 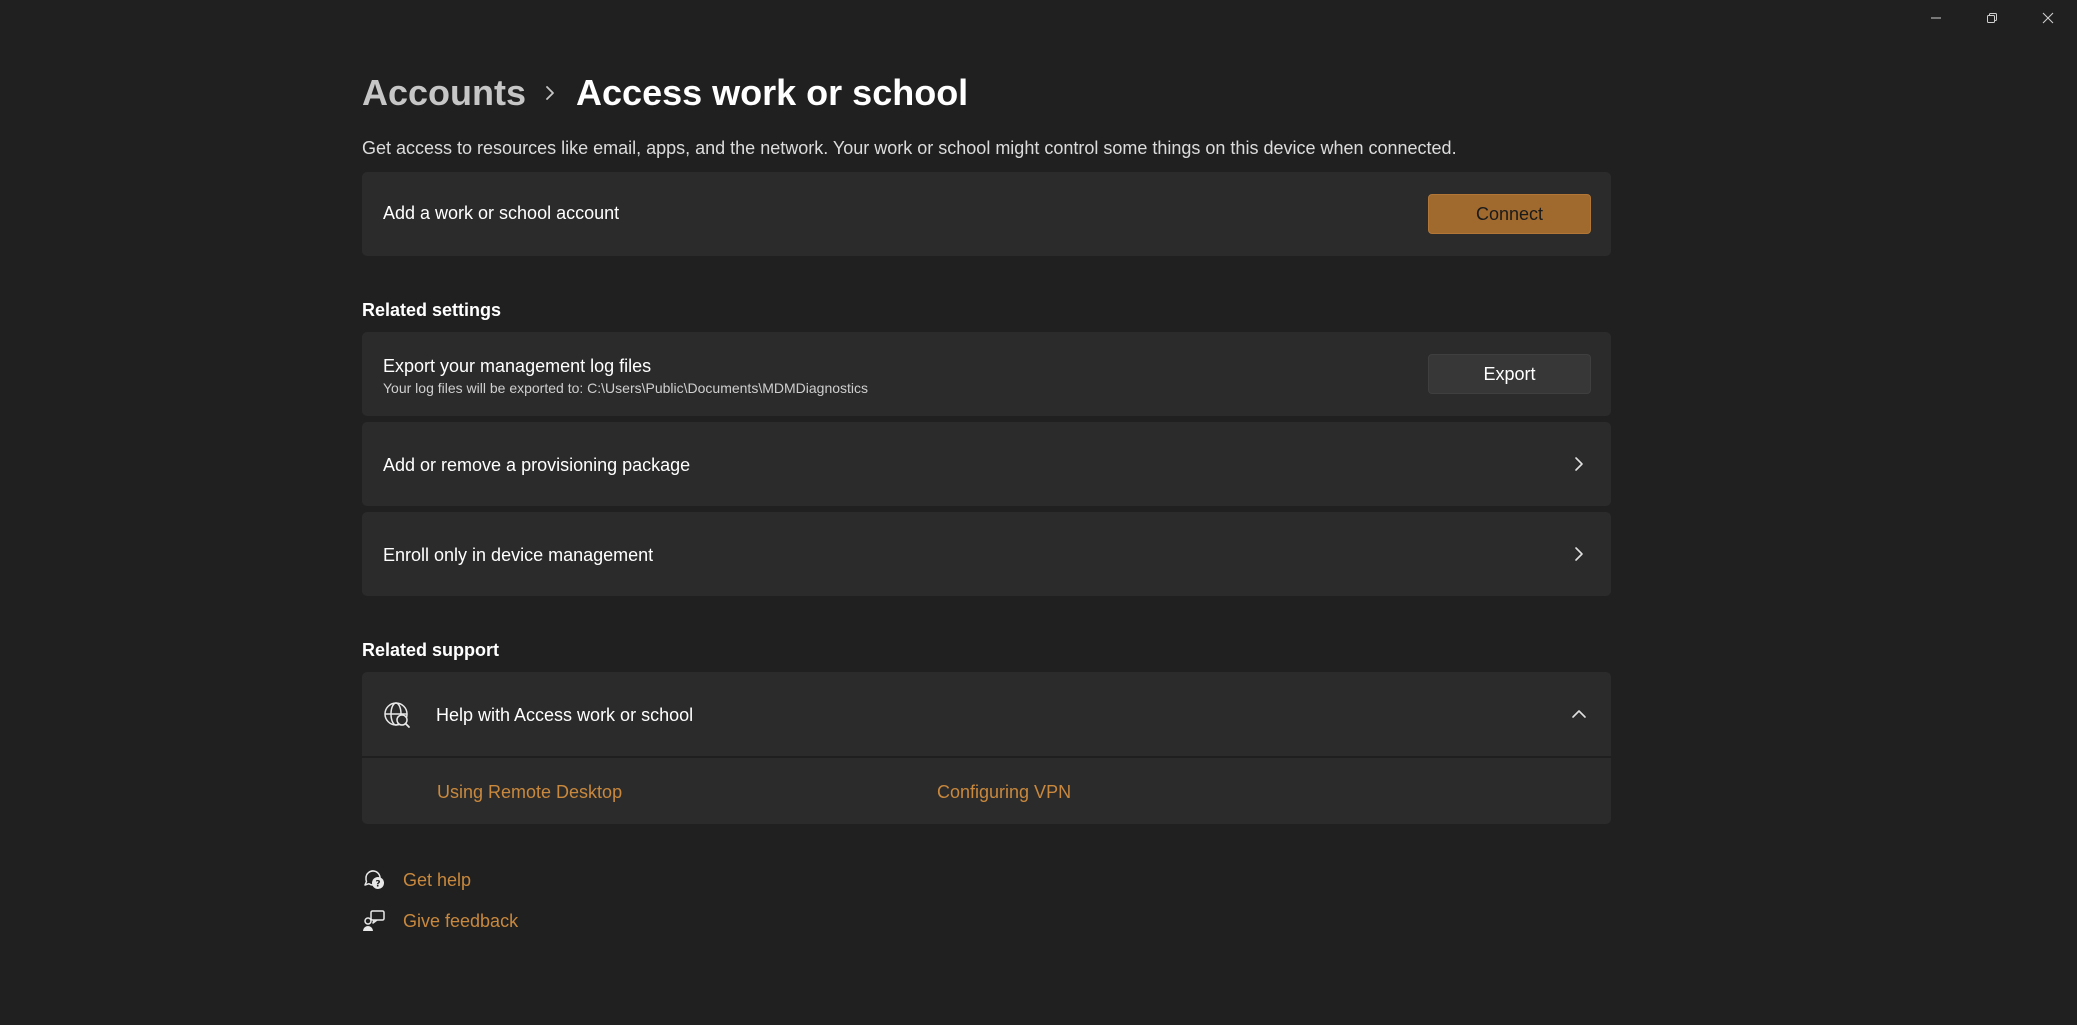 I want to click on add-account-card: Add a work or school account Connect, so click(x=986, y=214).